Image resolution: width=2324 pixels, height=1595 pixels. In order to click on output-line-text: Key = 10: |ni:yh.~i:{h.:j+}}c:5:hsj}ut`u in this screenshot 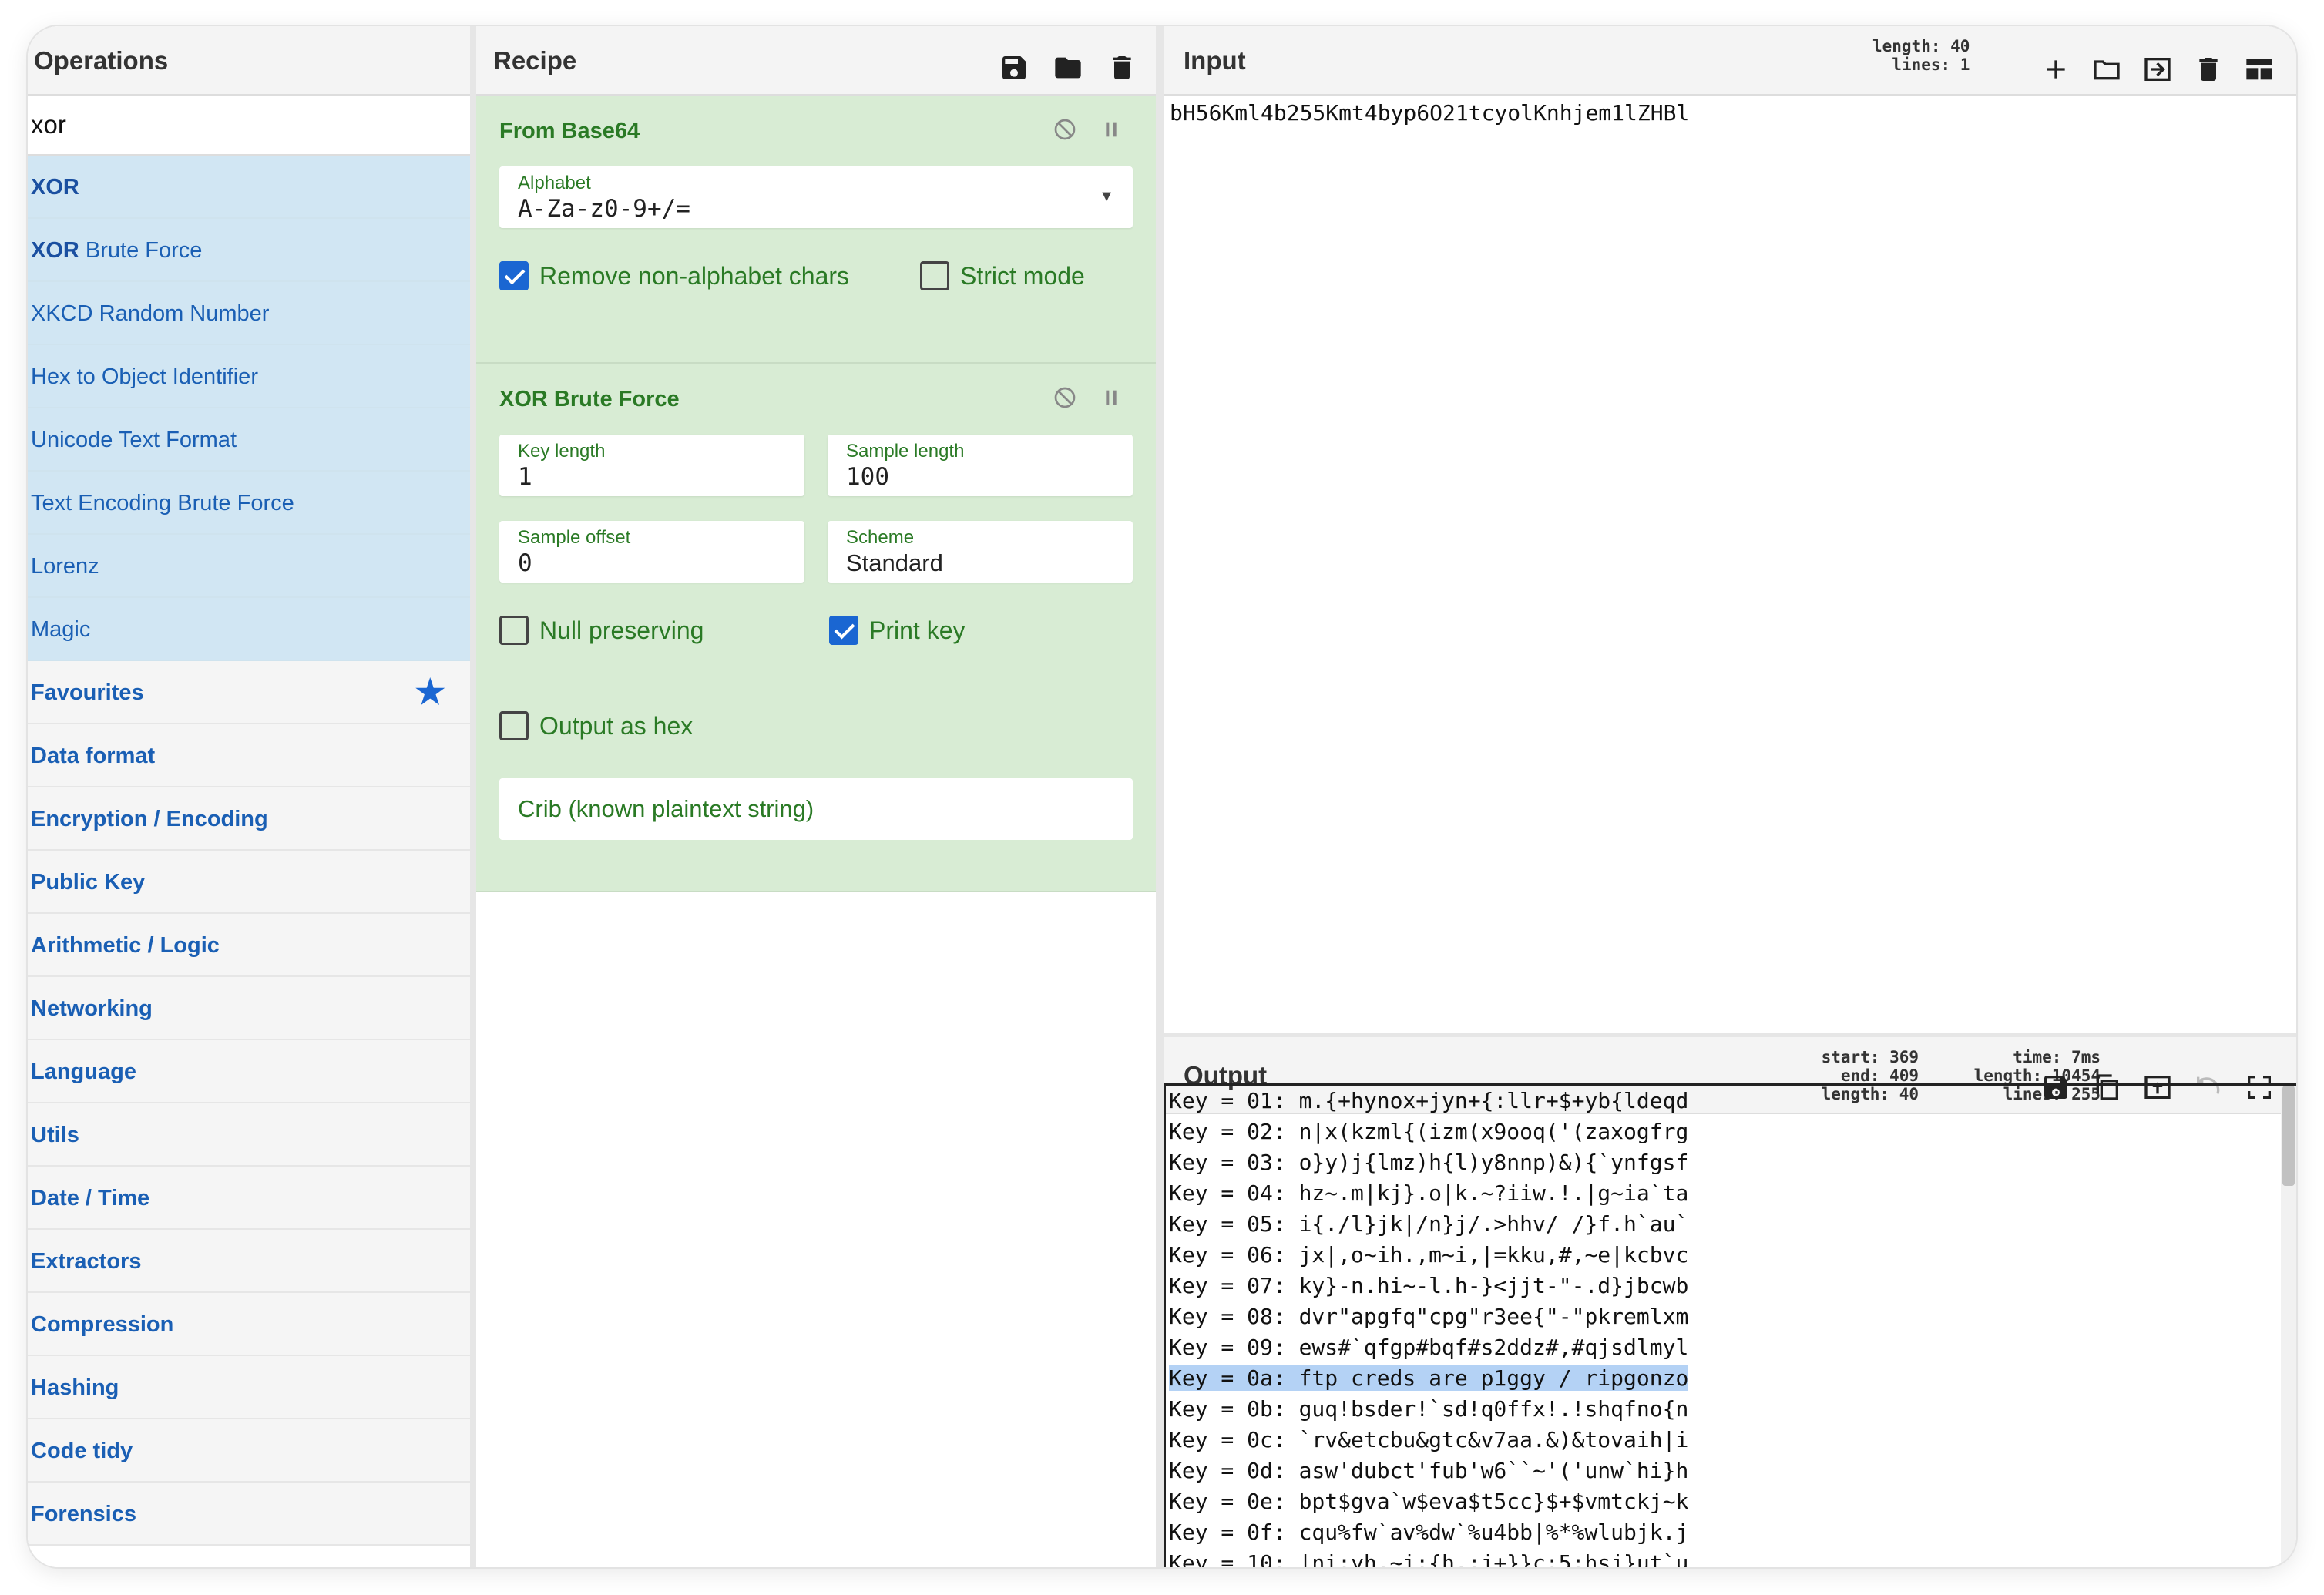, I will do `click(1429, 1558)`.